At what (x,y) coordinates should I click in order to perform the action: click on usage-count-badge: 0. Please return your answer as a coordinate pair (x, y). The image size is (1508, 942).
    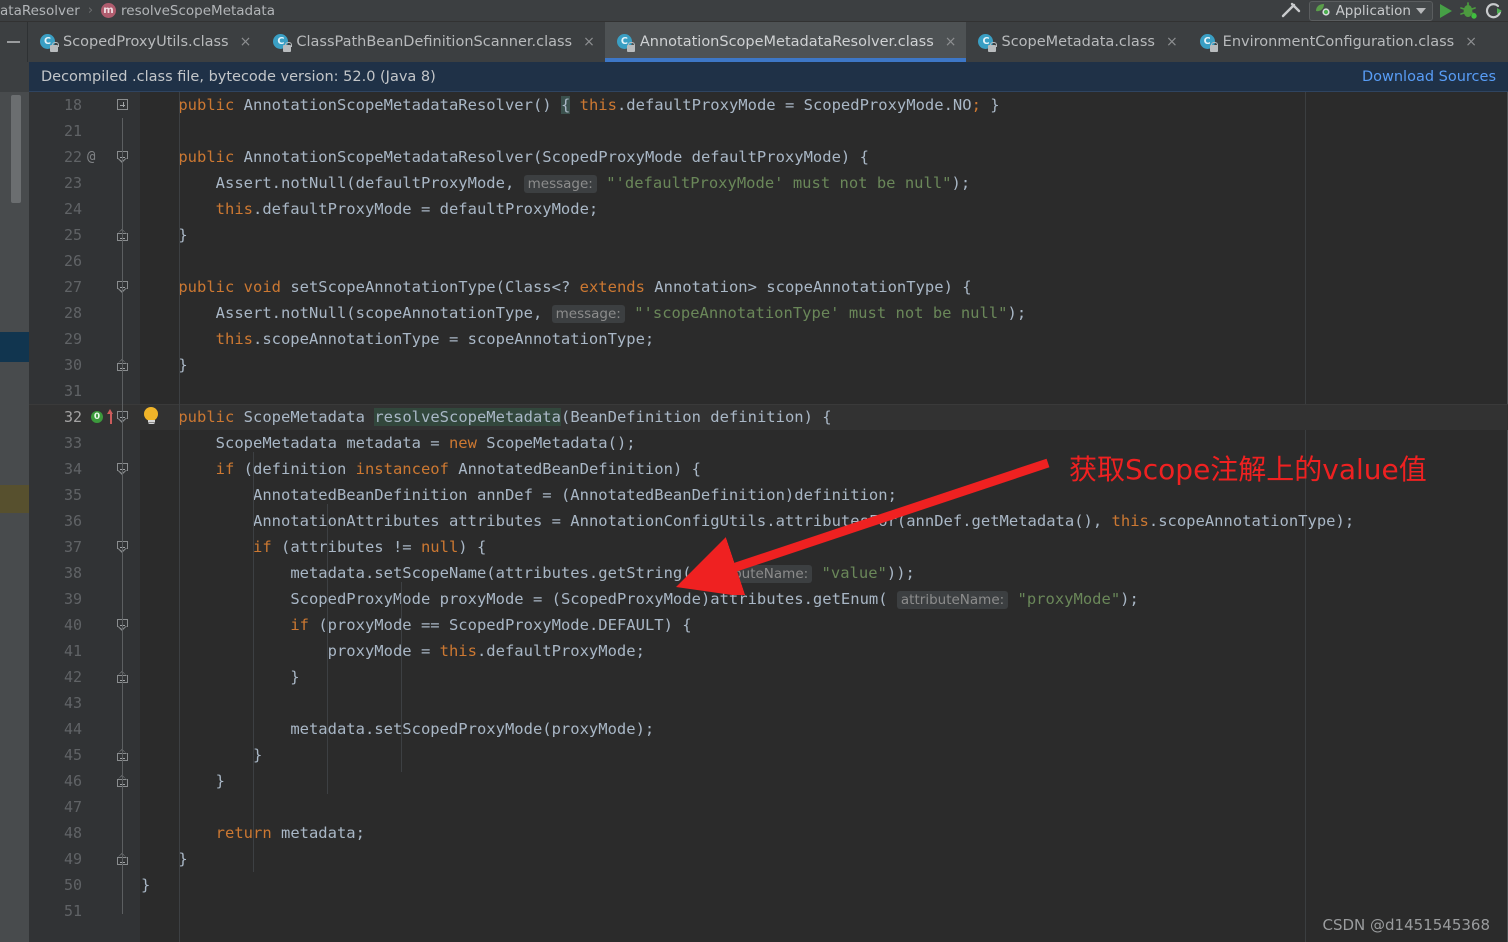
    Looking at the image, I should click on (97, 417).